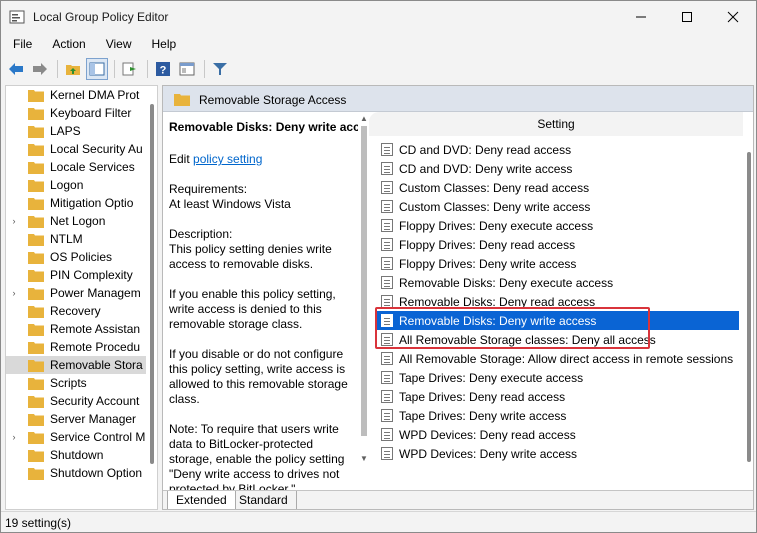 The width and height of the screenshot is (757, 533). I want to click on tree-item: Shutdown, so click(76, 455).